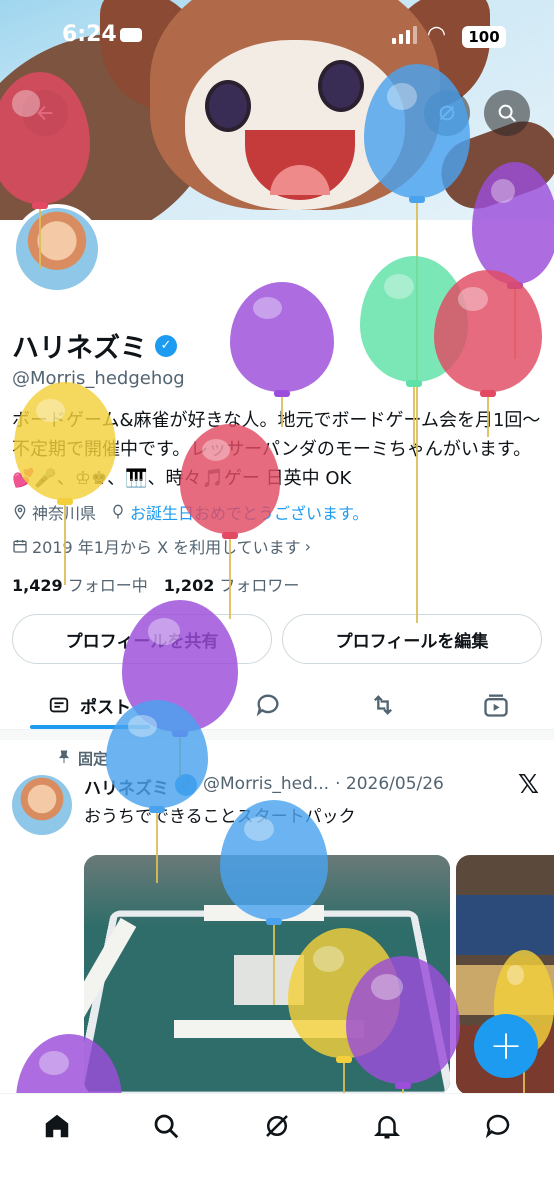 This screenshot has width=554, height=1200. What do you see at coordinates (93, 759) in the screenshot?
I see `pinned-label: 固定` at bounding box center [93, 759].